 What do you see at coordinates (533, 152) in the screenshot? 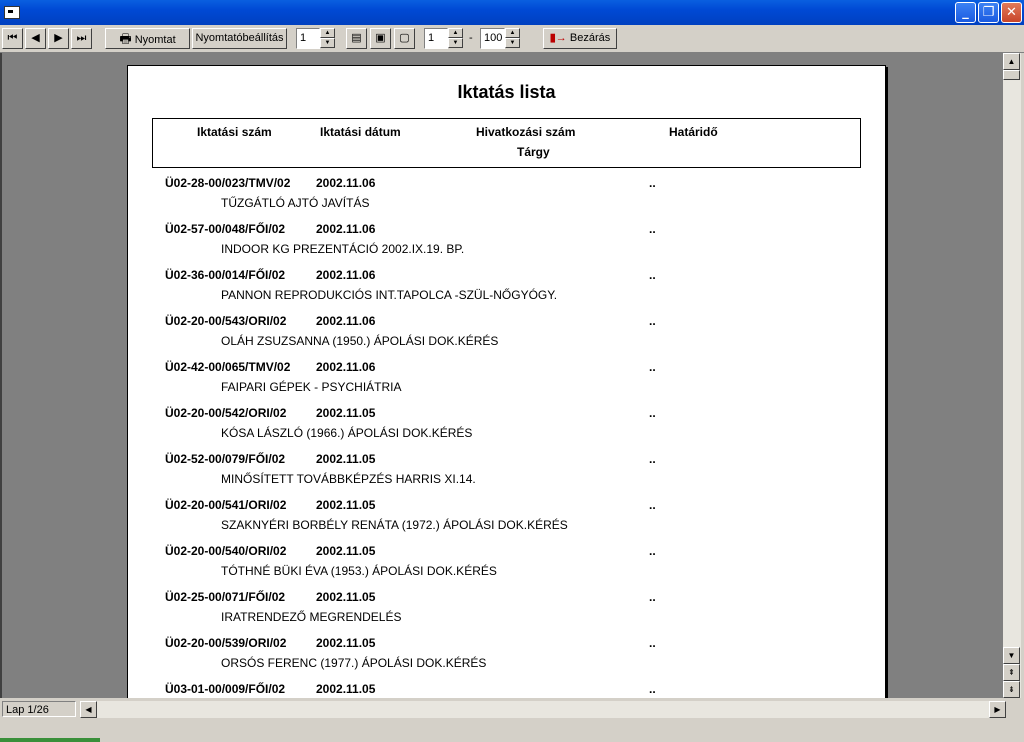
I see `header-subject: Tárgy` at bounding box center [533, 152].